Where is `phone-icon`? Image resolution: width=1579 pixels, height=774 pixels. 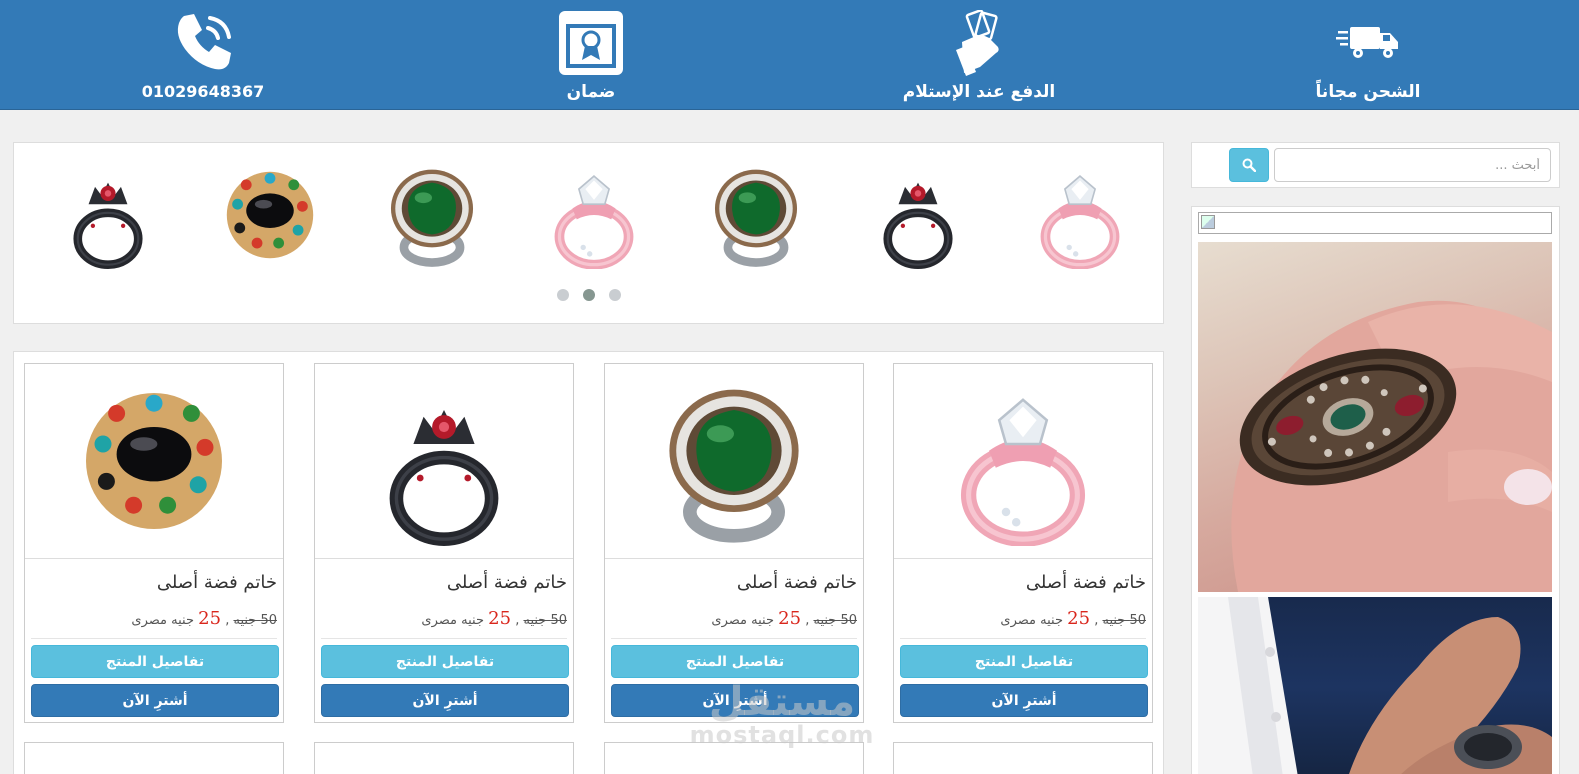 phone-icon is located at coordinates (204, 42).